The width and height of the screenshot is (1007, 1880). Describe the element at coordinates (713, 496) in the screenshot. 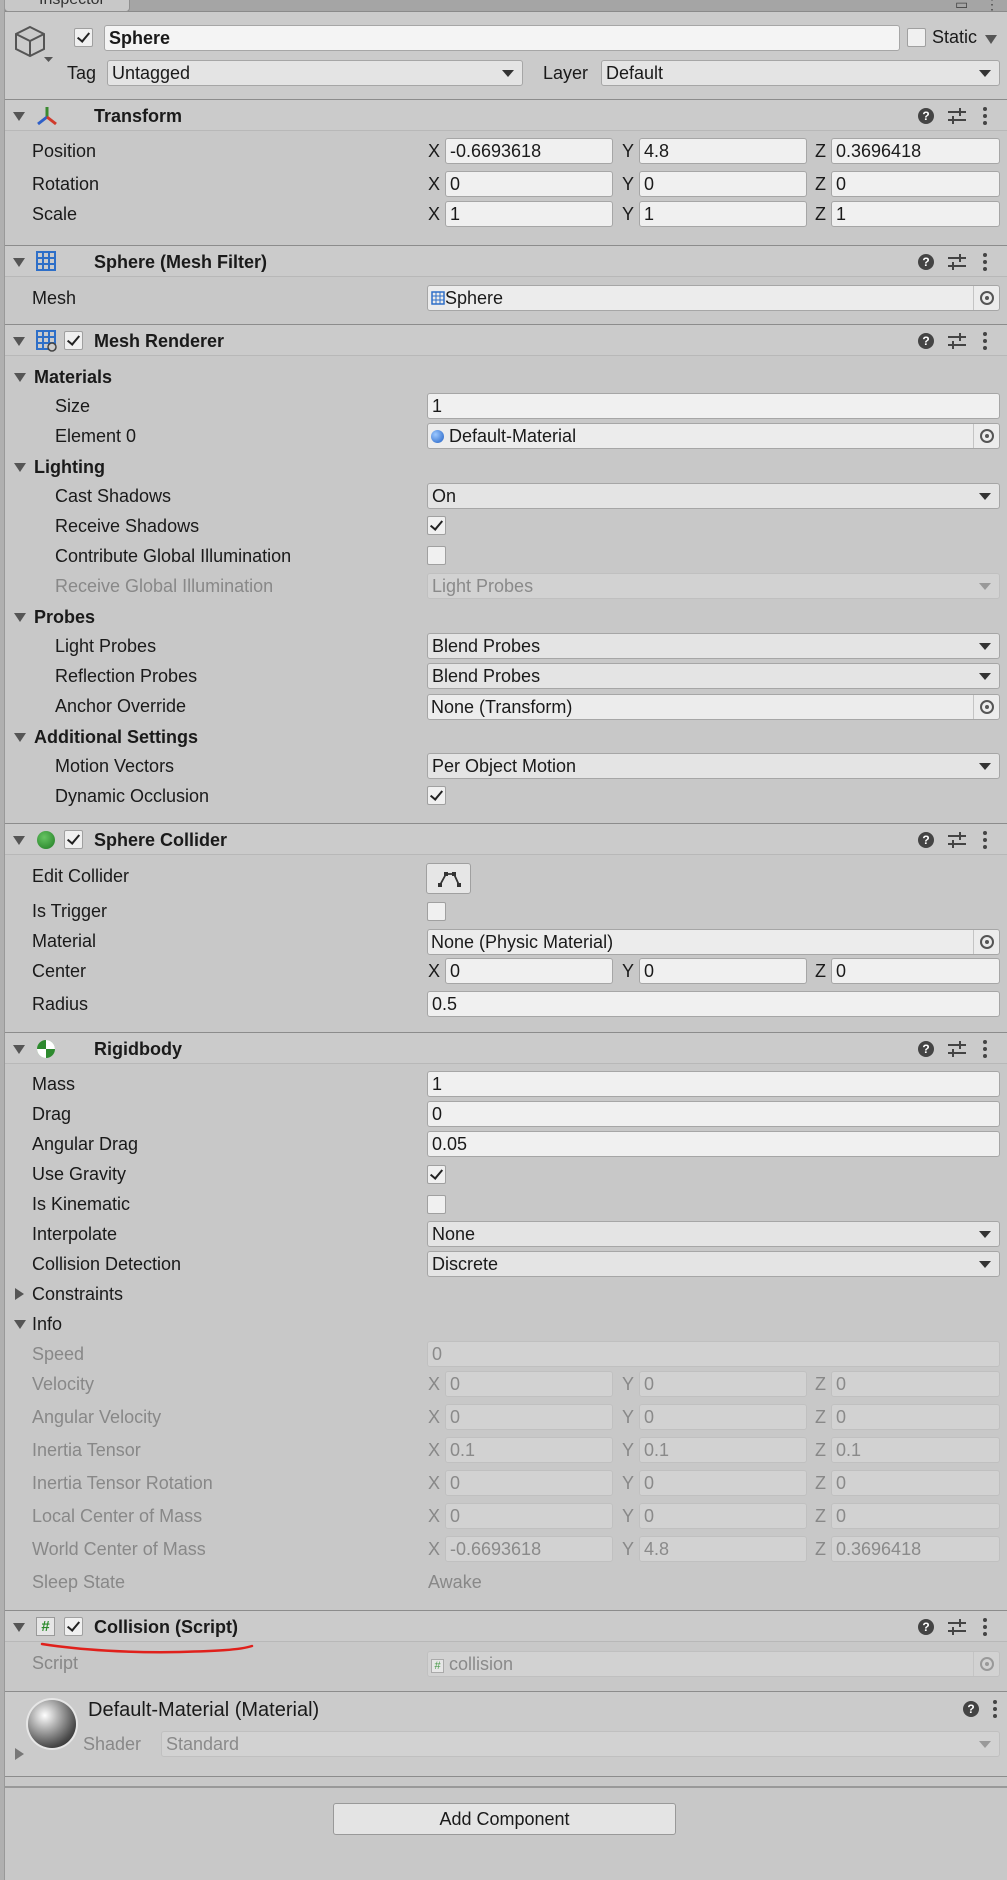

I see `cast-shadows-dropdown: On` at that location.